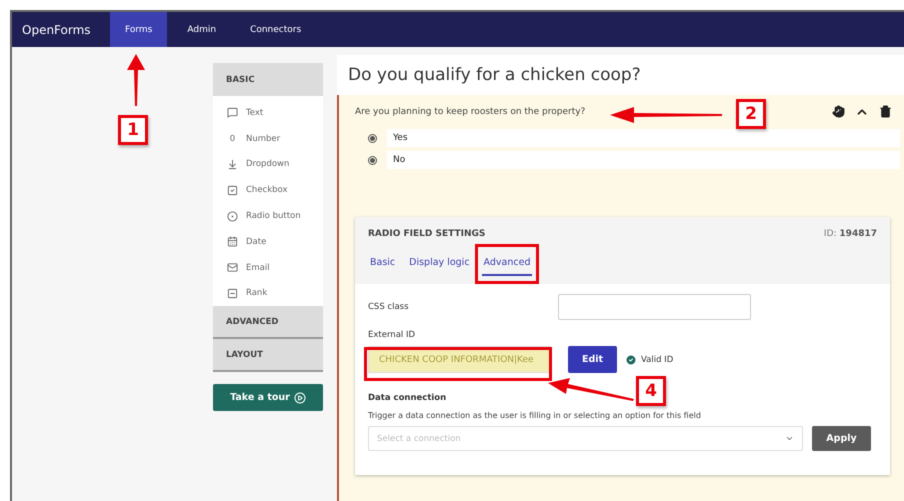 The image size is (904, 501). What do you see at coordinates (383, 266) in the screenshot?
I see `settings-tab: Basic` at bounding box center [383, 266].